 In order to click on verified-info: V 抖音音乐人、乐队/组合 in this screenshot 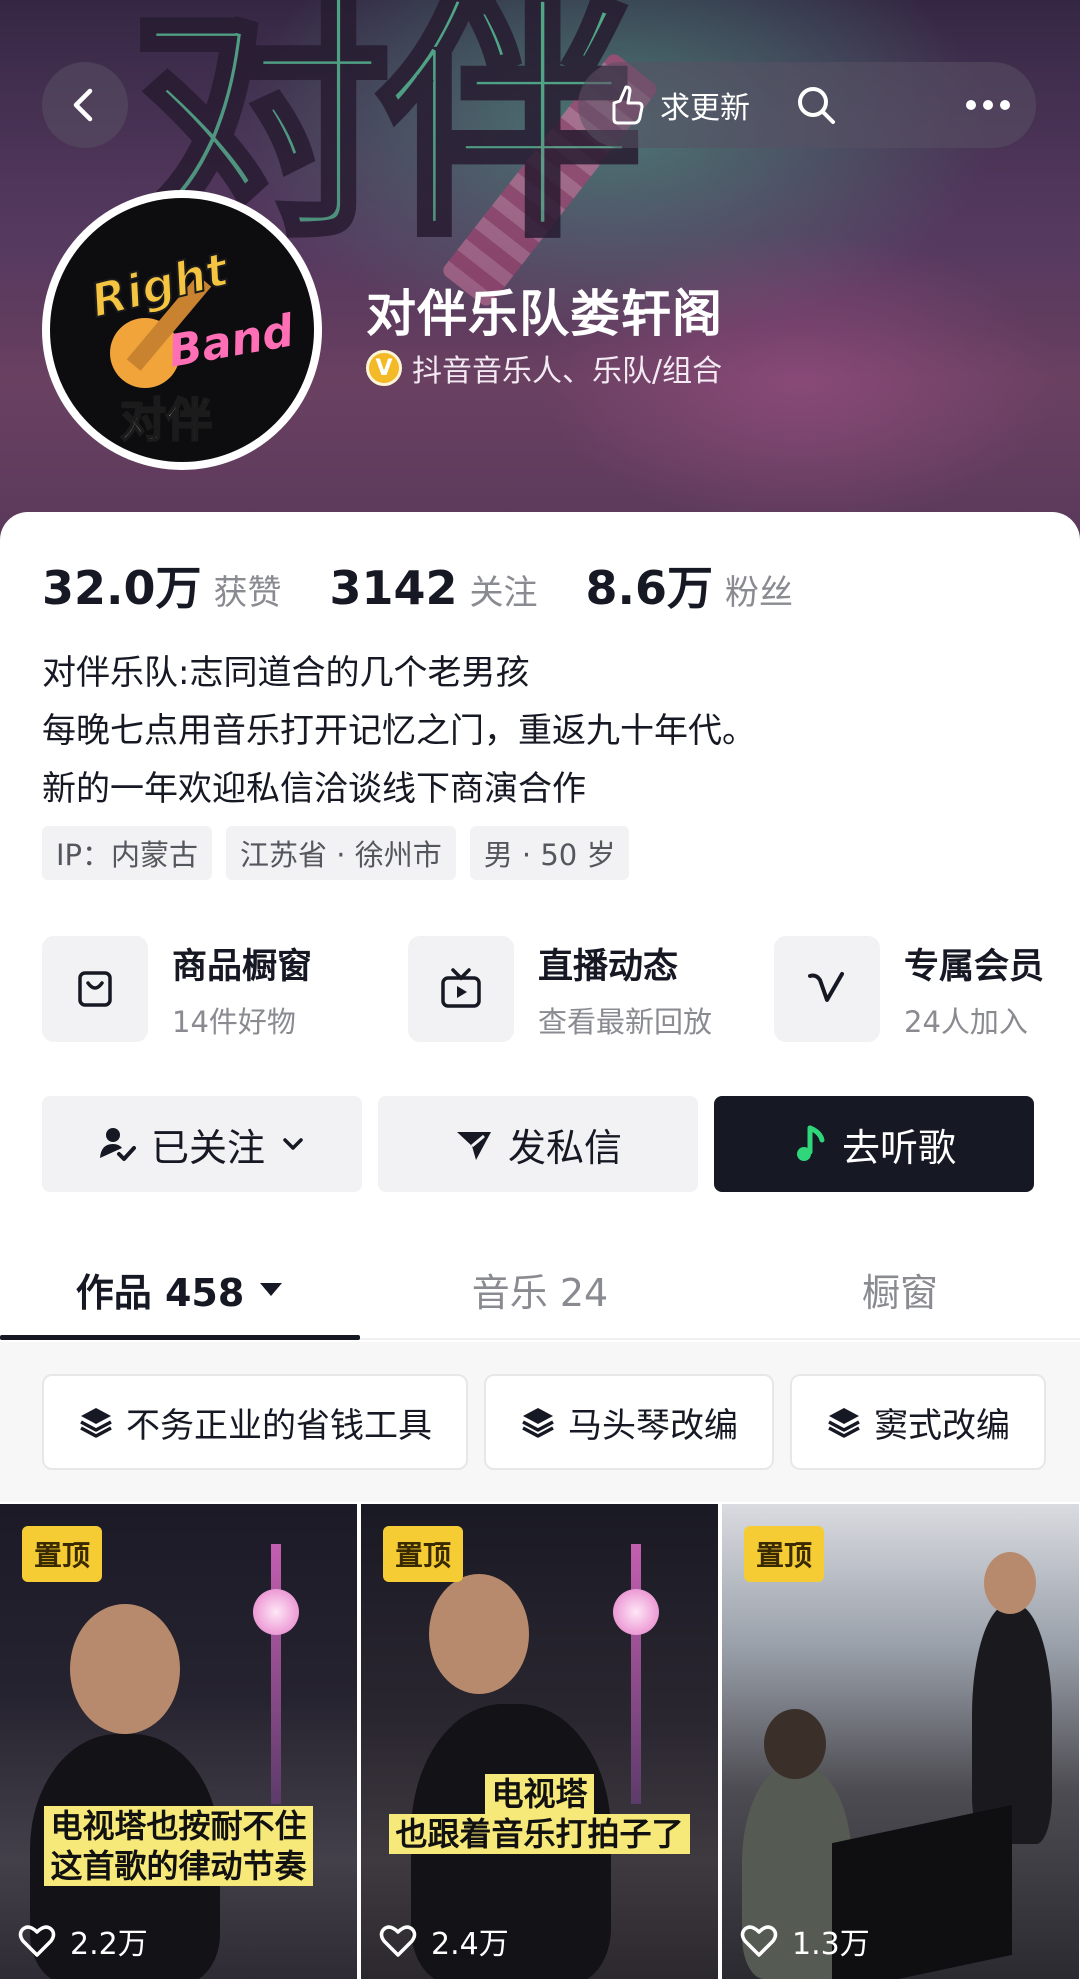, I will do `click(544, 368)`.